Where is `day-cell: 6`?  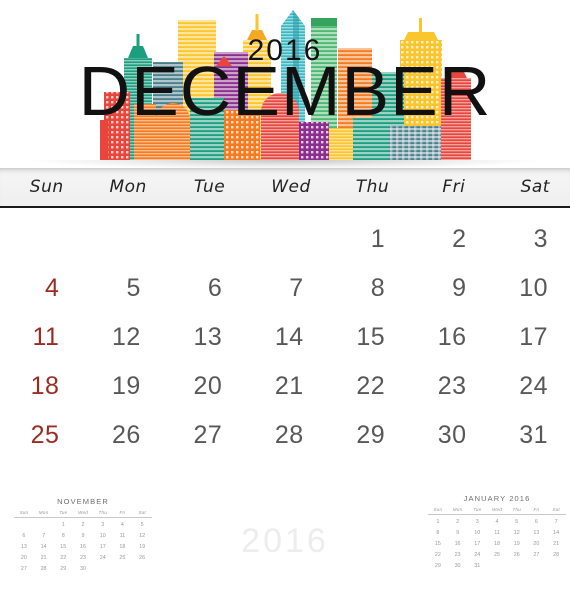 day-cell: 6 is located at coordinates (203, 288).